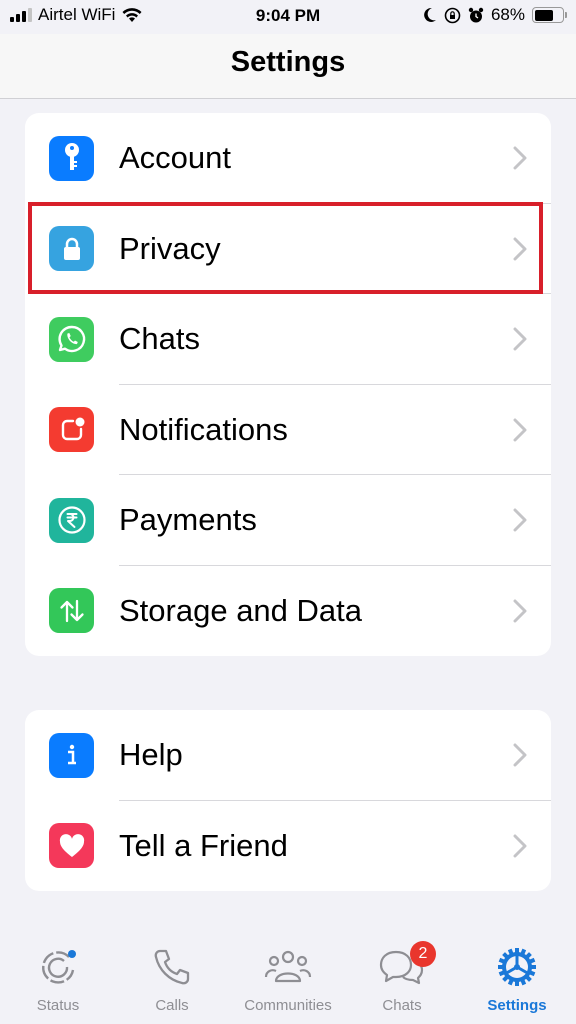 This screenshot has width=576, height=1024. I want to click on privacy-icon-box, so click(71, 249).